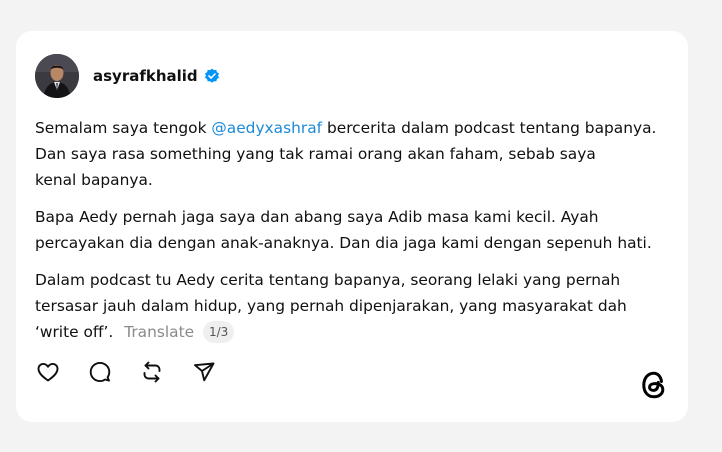  I want to click on paragraph-text: Semalam saya tengok, so click(123, 128).